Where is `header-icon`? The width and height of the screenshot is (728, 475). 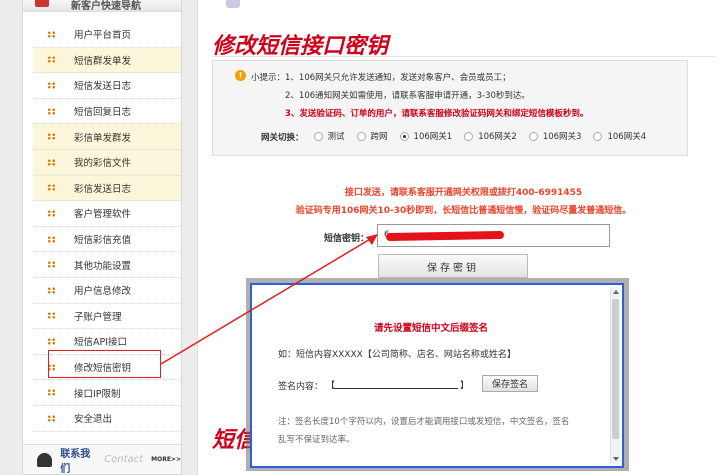 header-icon is located at coordinates (233, 4).